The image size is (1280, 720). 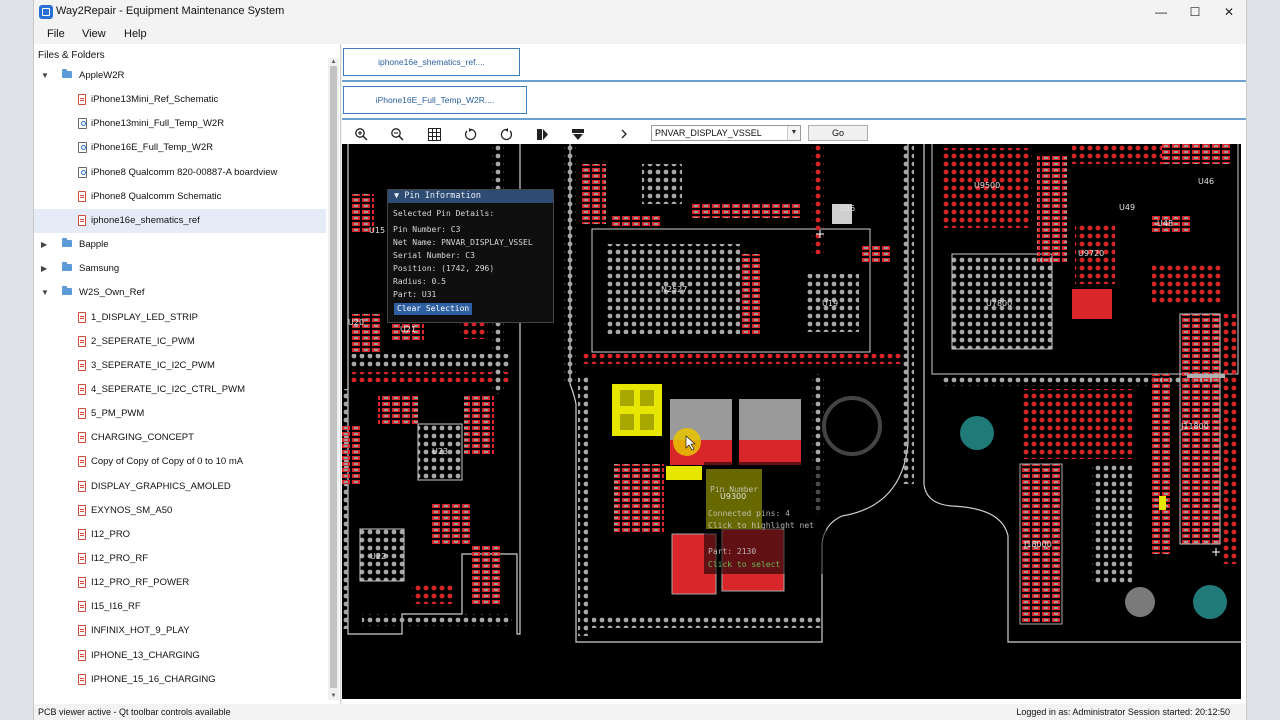 I want to click on tree-file: iphone16e_shematics_ref, so click(x=180, y=220).